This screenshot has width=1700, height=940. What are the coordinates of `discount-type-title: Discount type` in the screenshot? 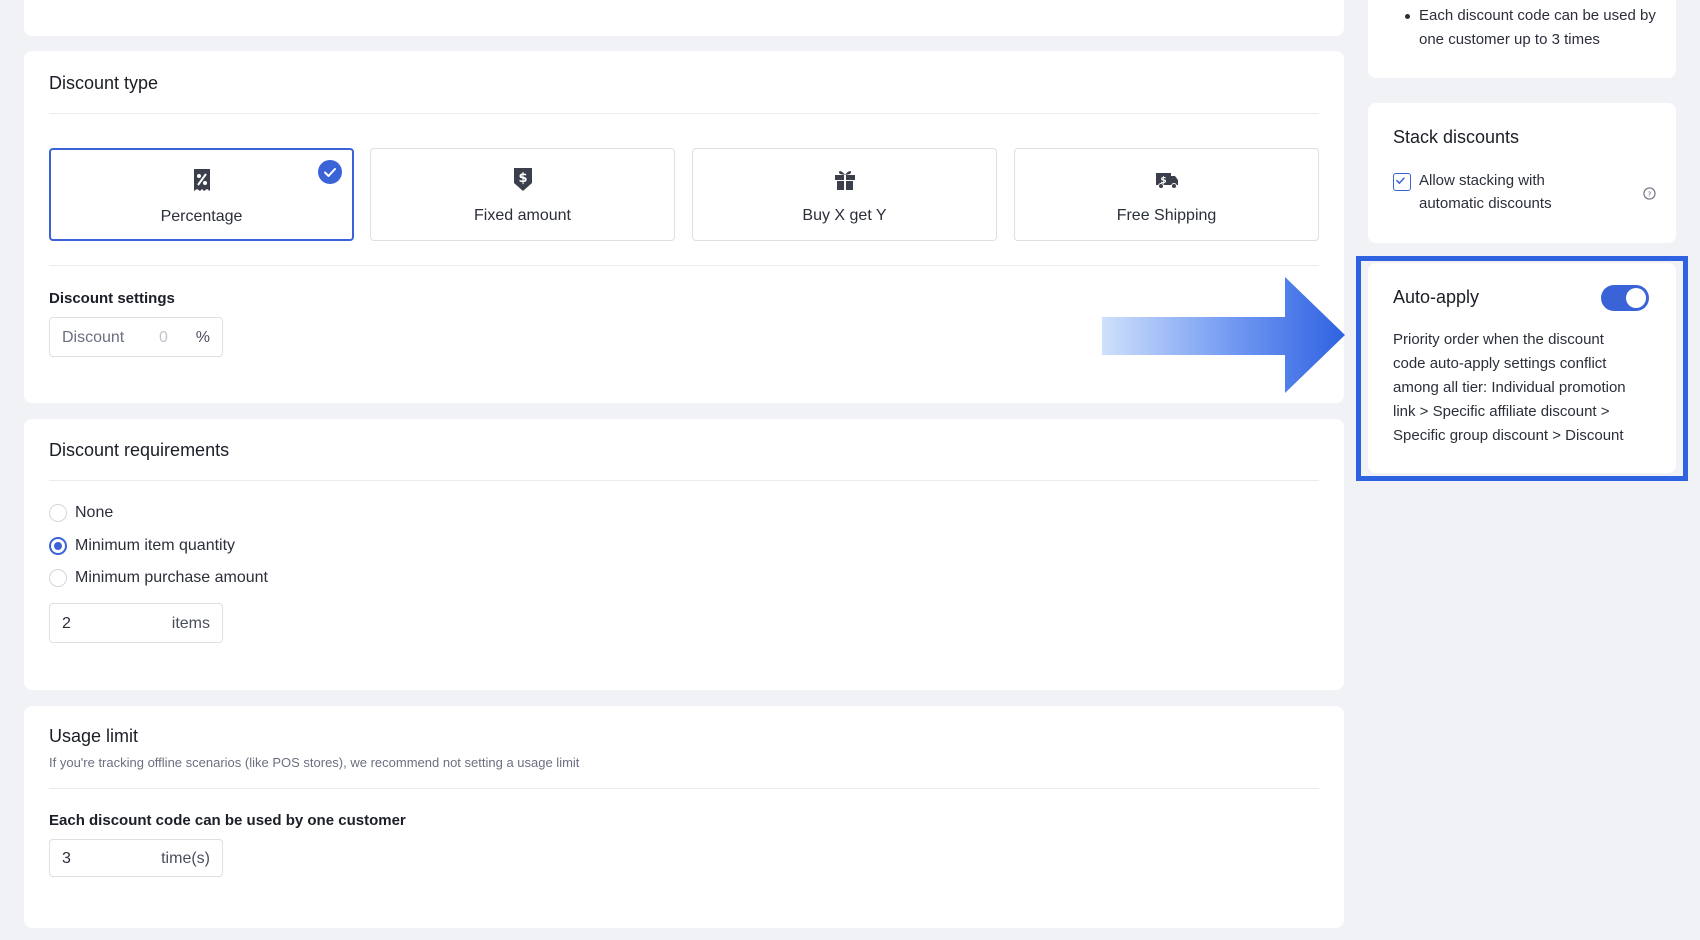 It's located at (104, 83).